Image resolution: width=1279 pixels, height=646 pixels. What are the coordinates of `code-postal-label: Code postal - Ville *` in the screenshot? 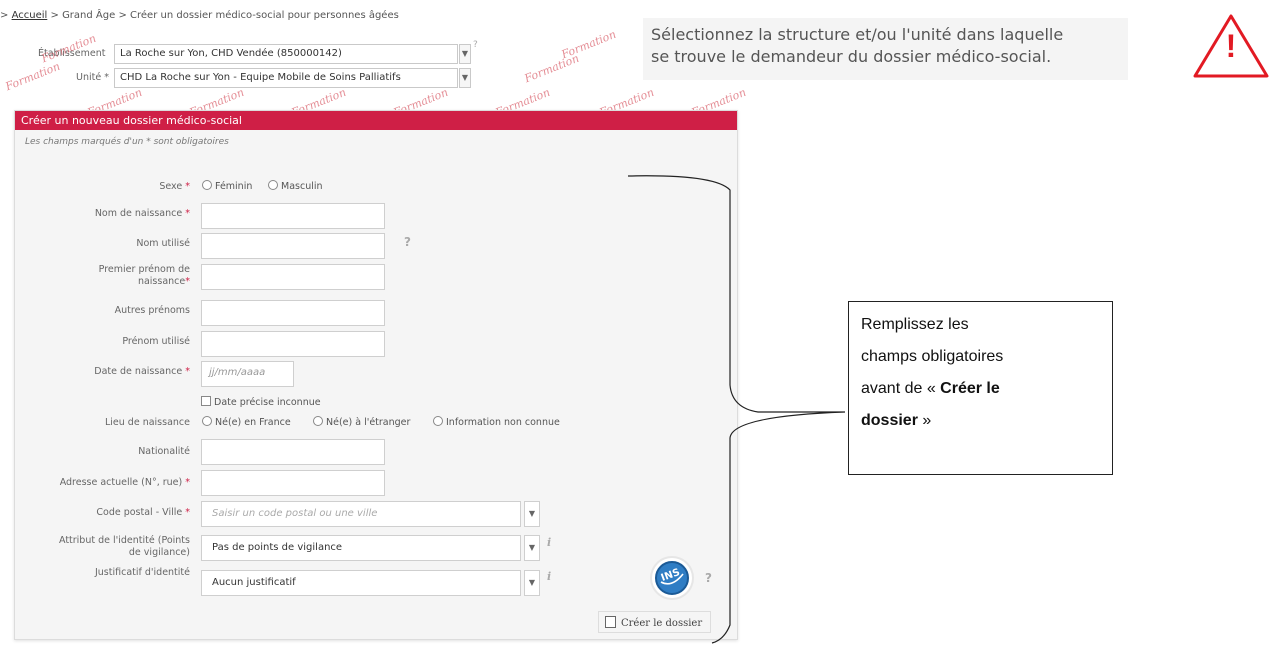 It's located at (143, 512).